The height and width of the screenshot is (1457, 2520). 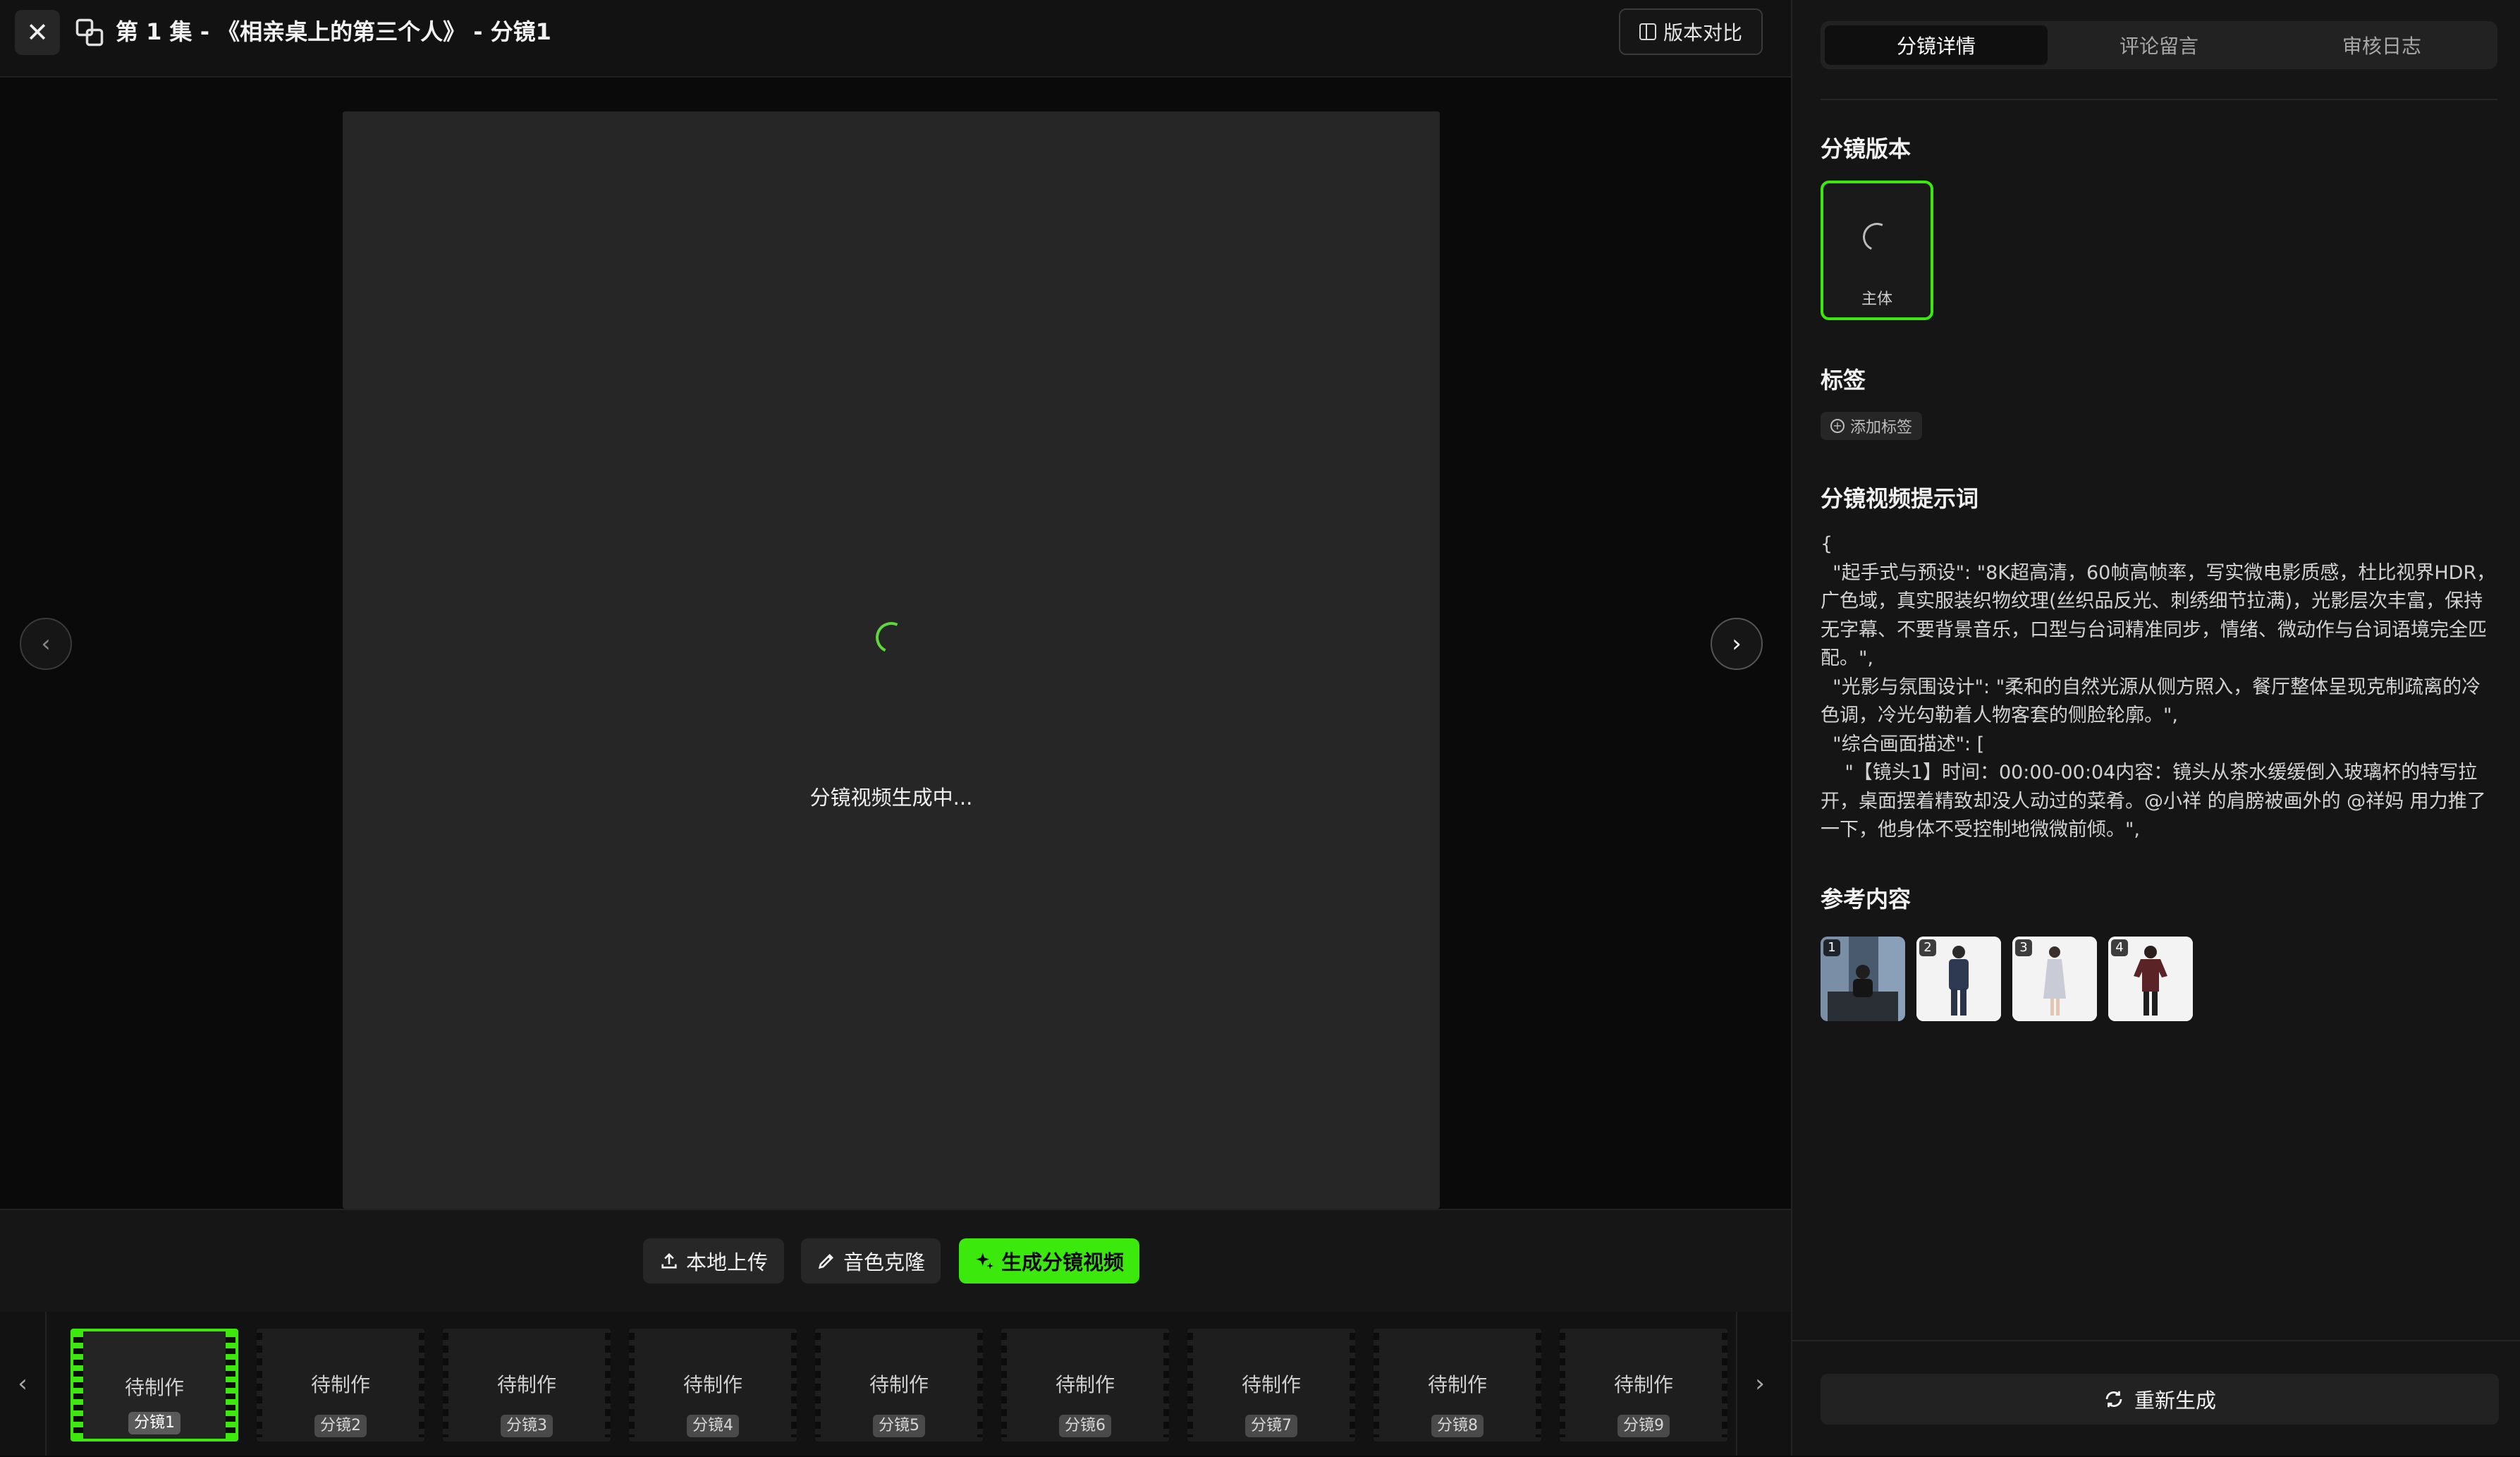 I want to click on version-compare-label: 版本对比, so click(x=1702, y=32).